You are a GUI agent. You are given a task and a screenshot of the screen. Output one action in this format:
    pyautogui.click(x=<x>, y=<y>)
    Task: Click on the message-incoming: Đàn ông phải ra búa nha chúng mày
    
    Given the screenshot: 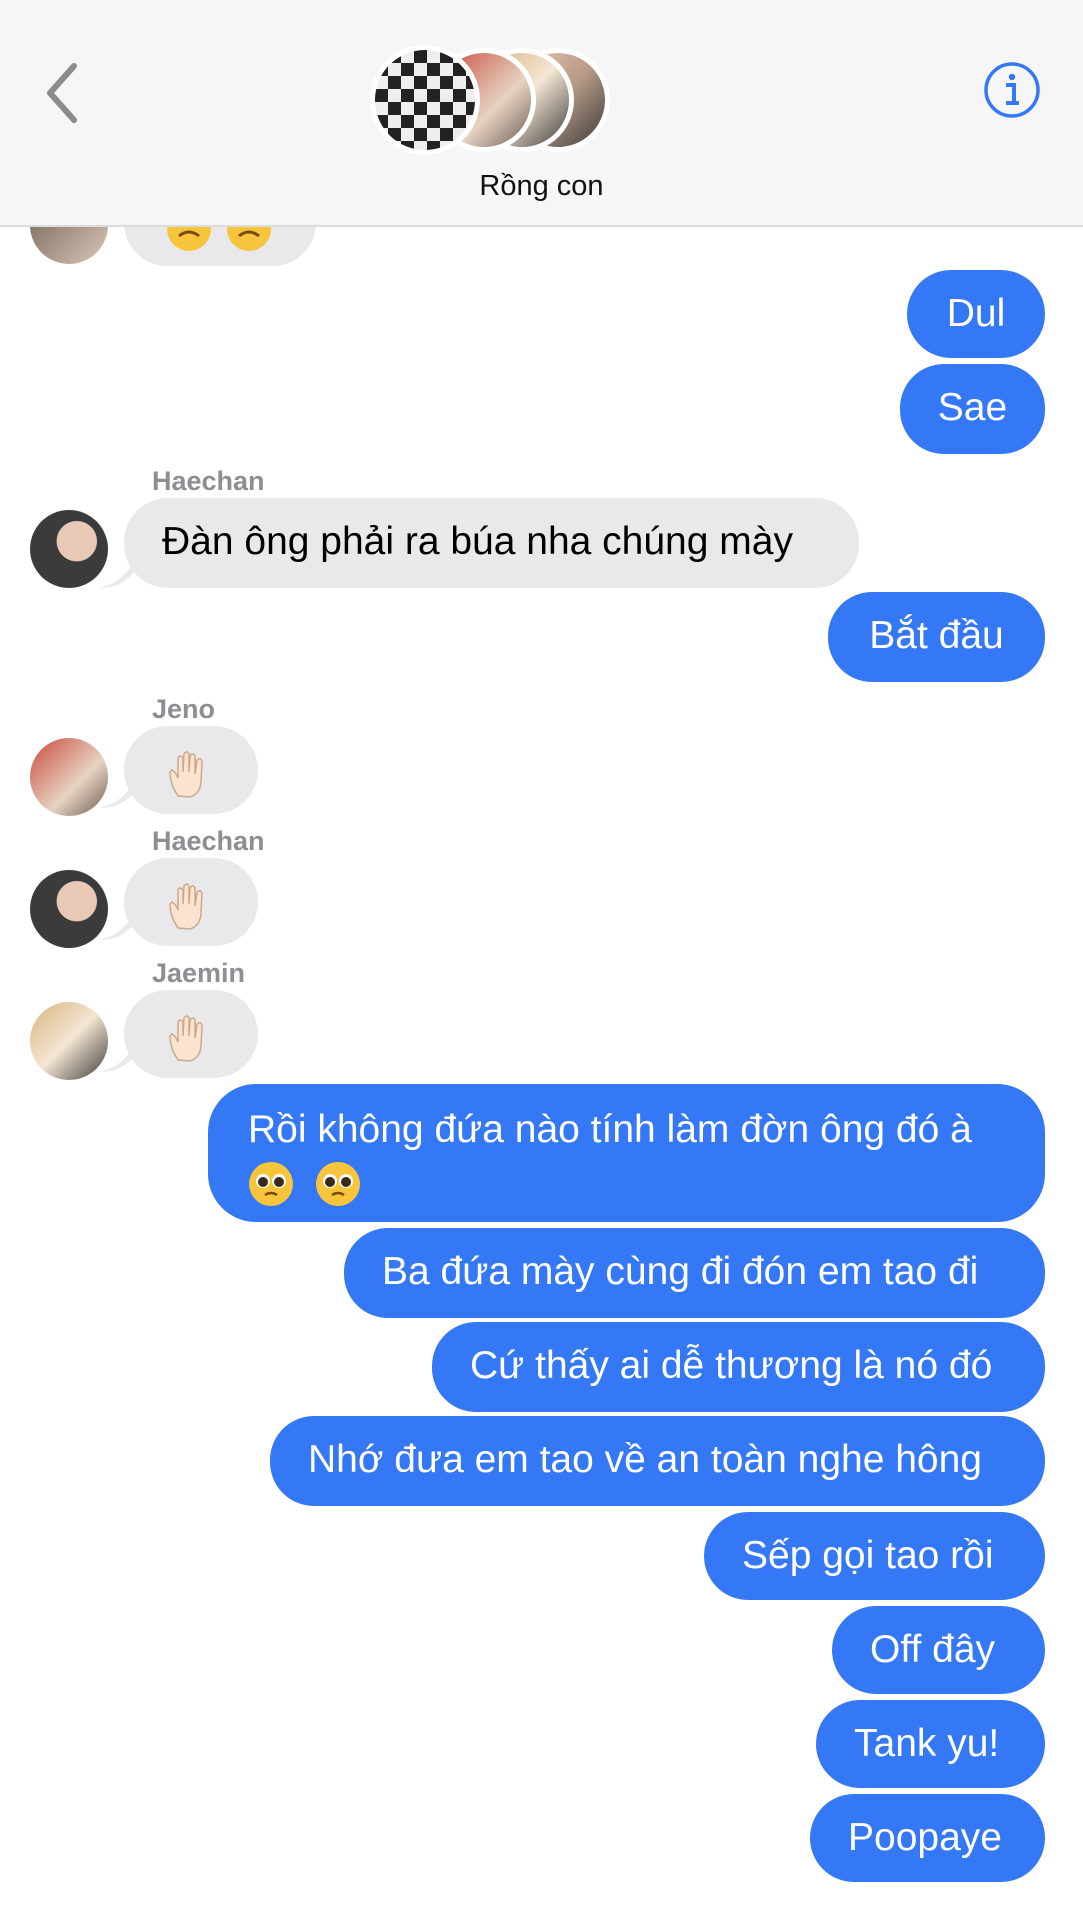 What is the action you would take?
    pyautogui.click(x=491, y=543)
    